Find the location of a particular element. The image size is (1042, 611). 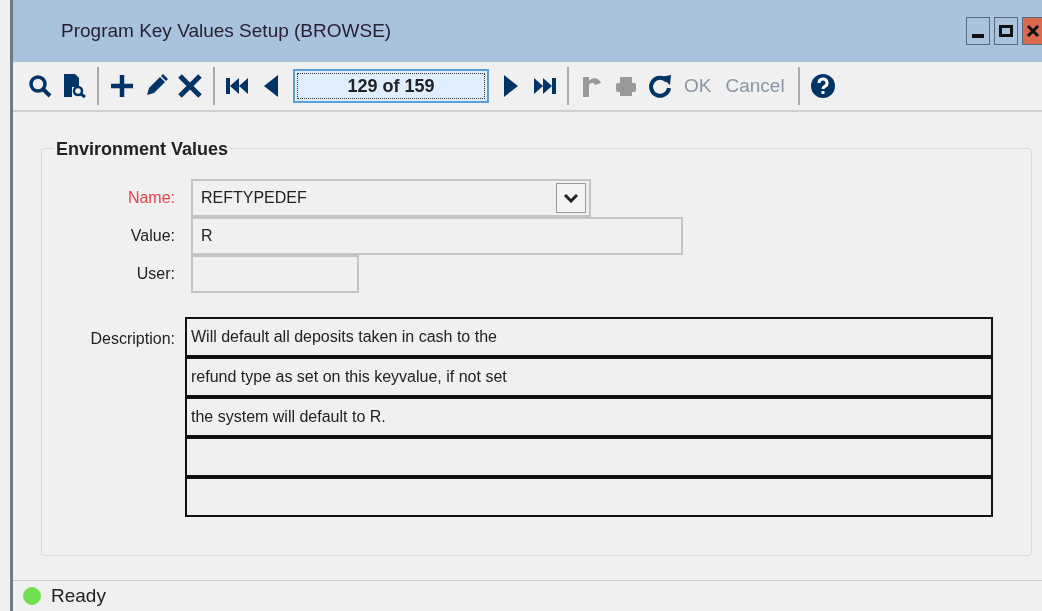

field-label: Value: is located at coordinates (152, 236).